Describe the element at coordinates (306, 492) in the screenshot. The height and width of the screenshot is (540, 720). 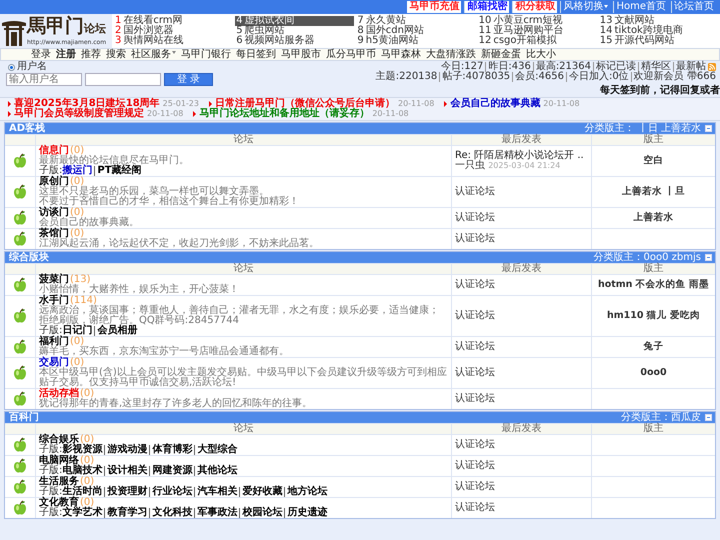
I see `subforum-link: 地方论坛` at that location.